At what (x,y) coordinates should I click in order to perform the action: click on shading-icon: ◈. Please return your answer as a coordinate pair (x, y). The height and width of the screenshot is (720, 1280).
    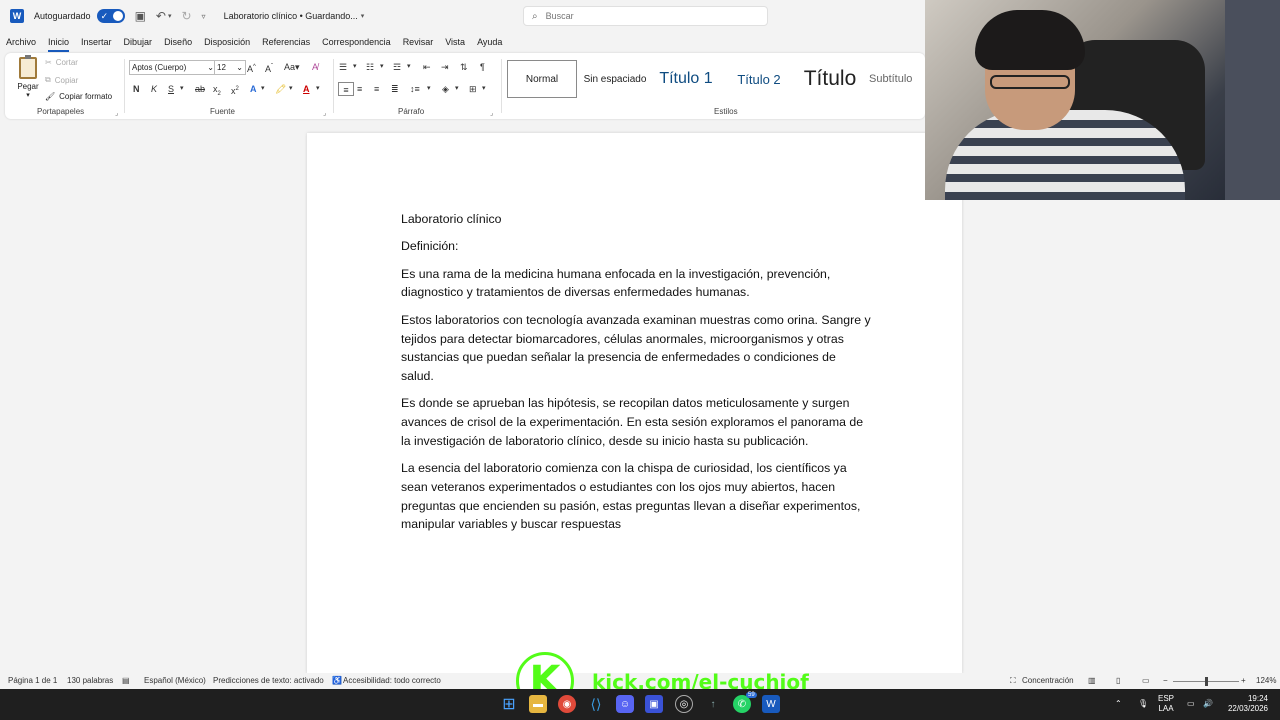
    Looking at the image, I should click on (445, 89).